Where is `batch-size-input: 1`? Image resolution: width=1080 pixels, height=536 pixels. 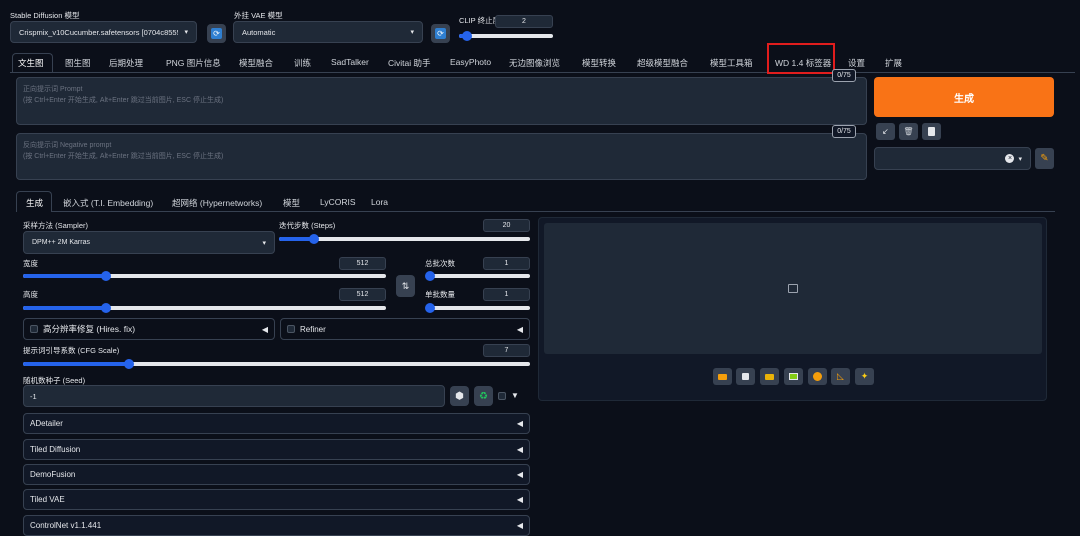
batch-size-input: 1 is located at coordinates (506, 294).